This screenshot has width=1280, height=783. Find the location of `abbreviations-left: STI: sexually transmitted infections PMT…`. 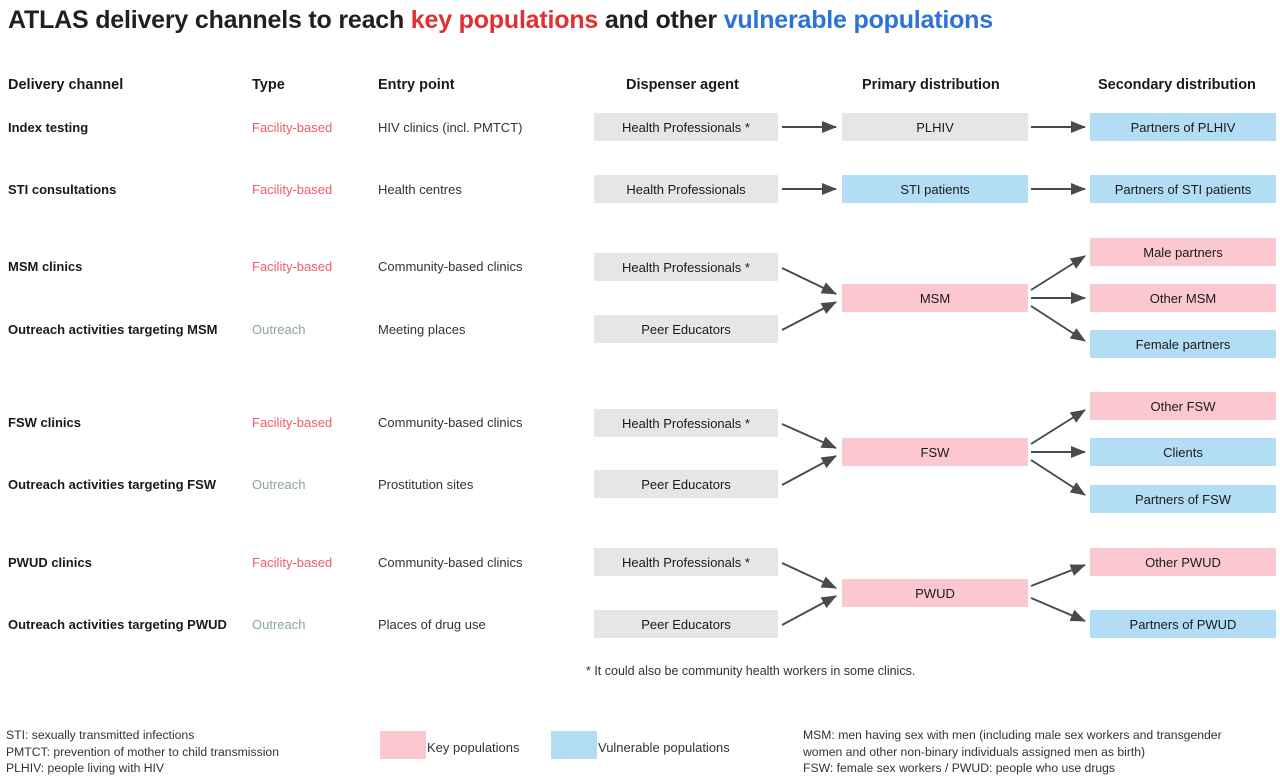

abbreviations-left: STI: sexually transmitted infections PMT… is located at coordinates (142, 752).